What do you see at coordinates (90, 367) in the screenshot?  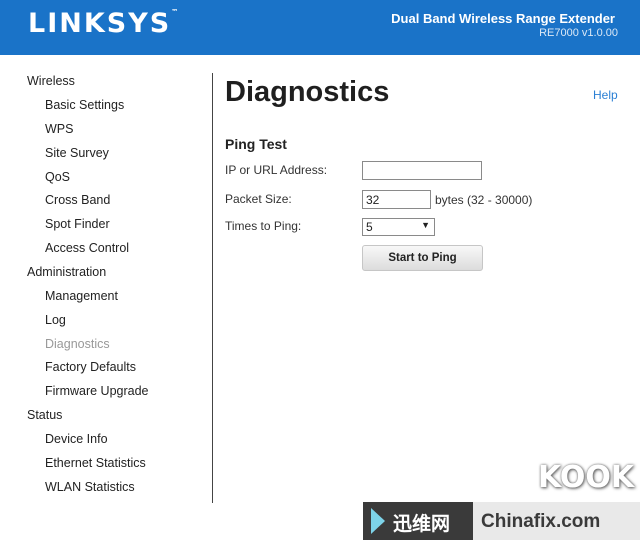 I see `nav-item-factory-defaults: Factory Defaults` at bounding box center [90, 367].